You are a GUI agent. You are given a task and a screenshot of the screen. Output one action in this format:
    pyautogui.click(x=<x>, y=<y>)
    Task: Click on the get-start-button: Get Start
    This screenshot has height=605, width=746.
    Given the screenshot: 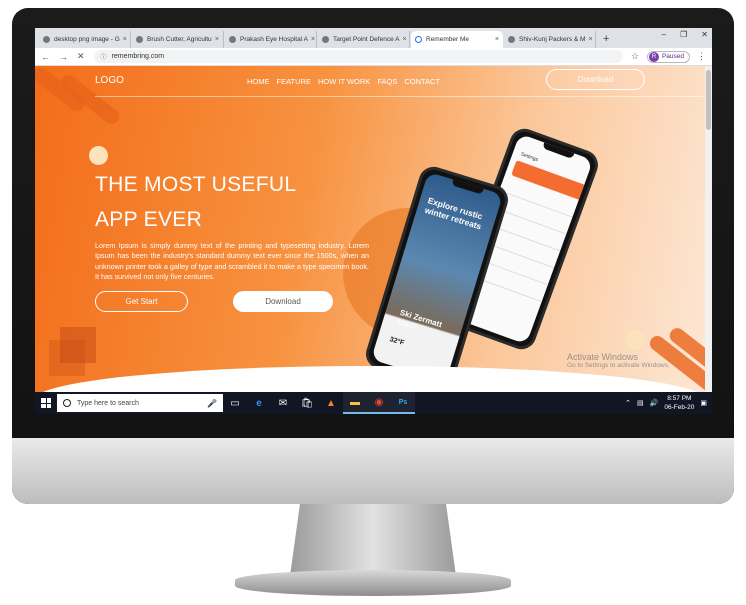 What is the action you would take?
    pyautogui.click(x=141, y=301)
    